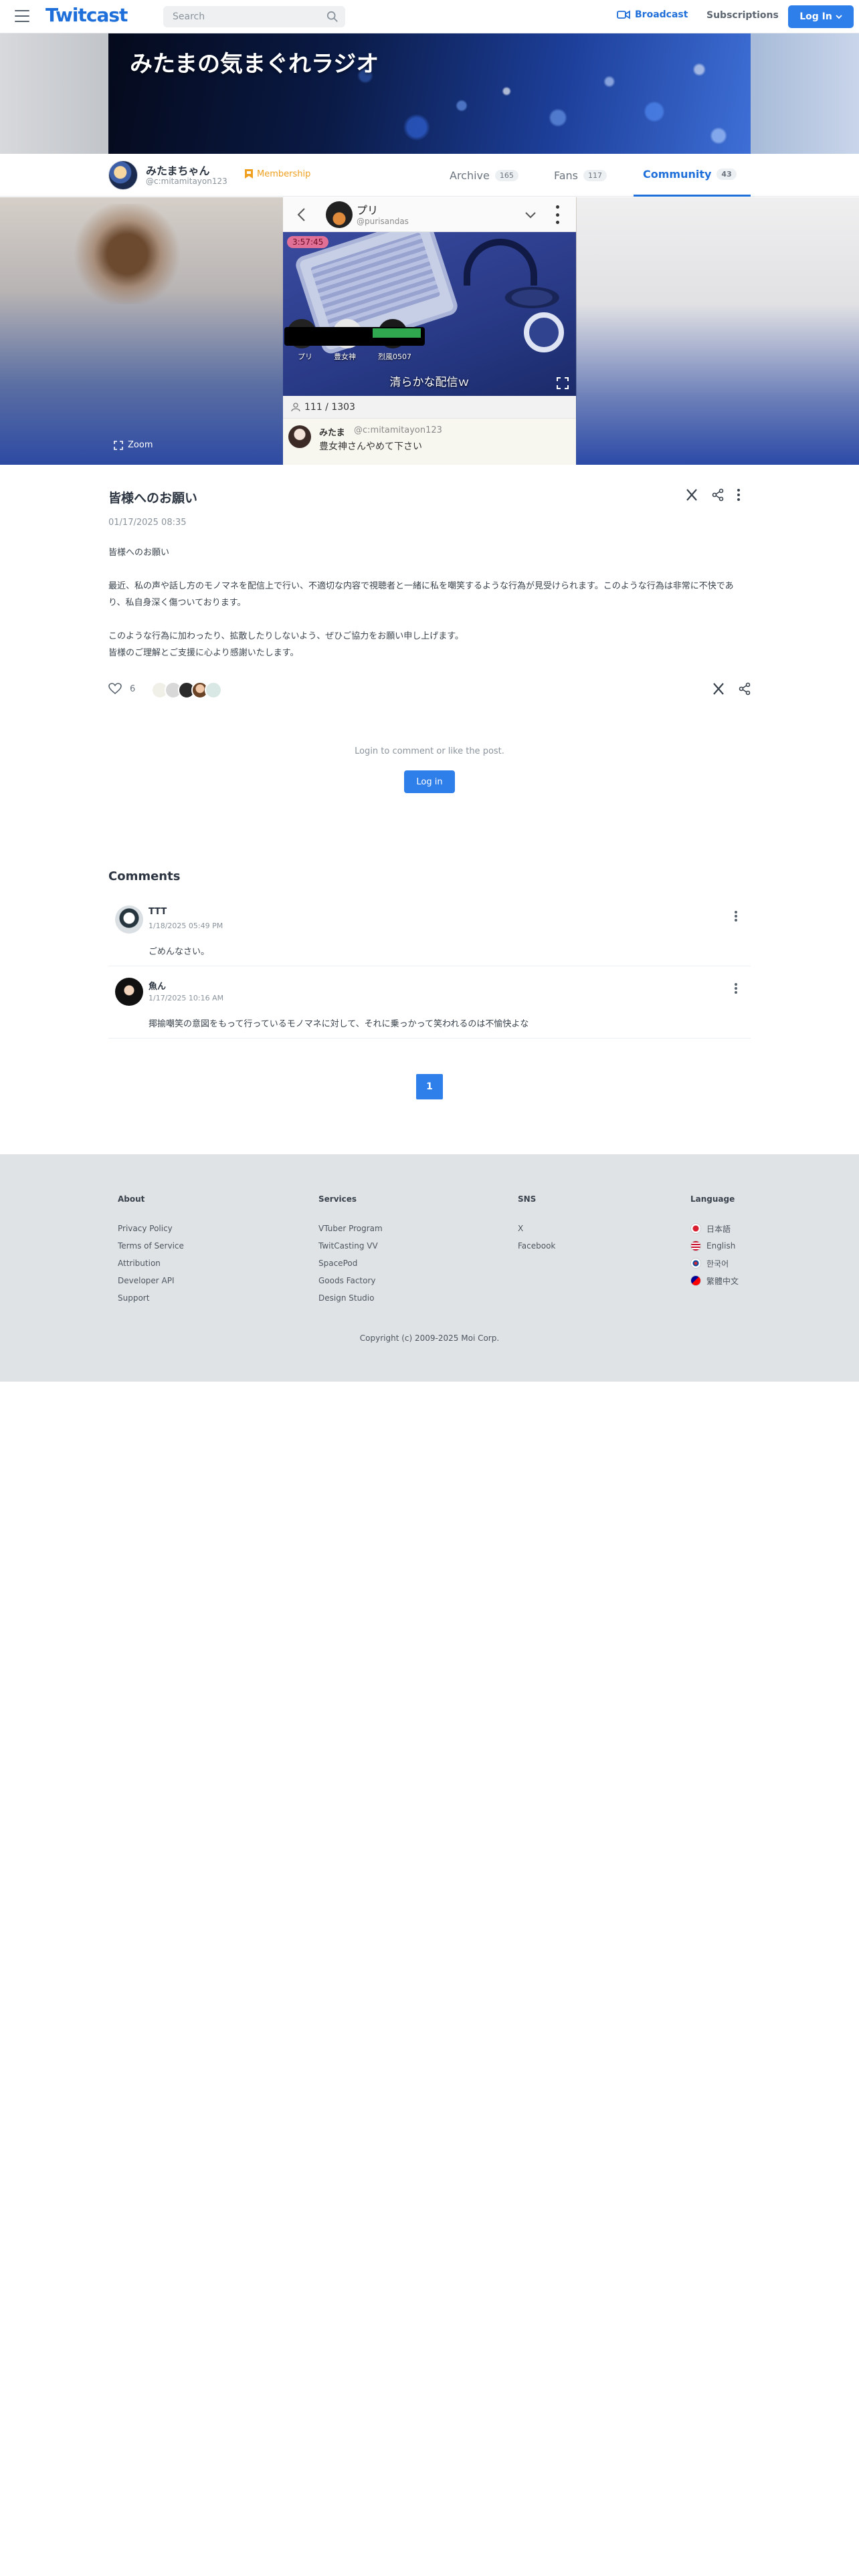 The image size is (859, 2576). I want to click on footer-link: Attribution, so click(151, 1263).